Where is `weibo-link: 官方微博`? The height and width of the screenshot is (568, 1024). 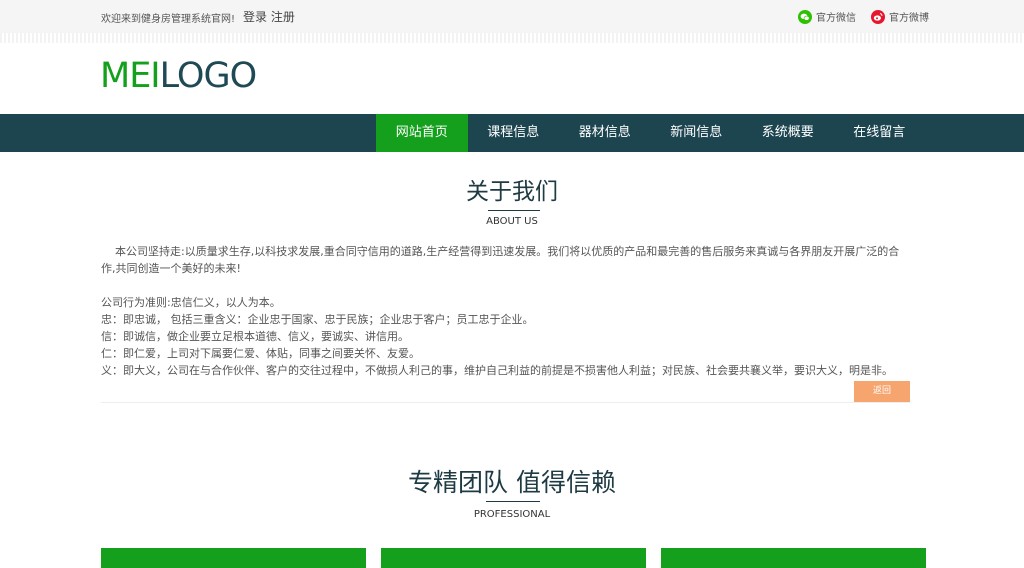 weibo-link: 官方微博 is located at coordinates (900, 16).